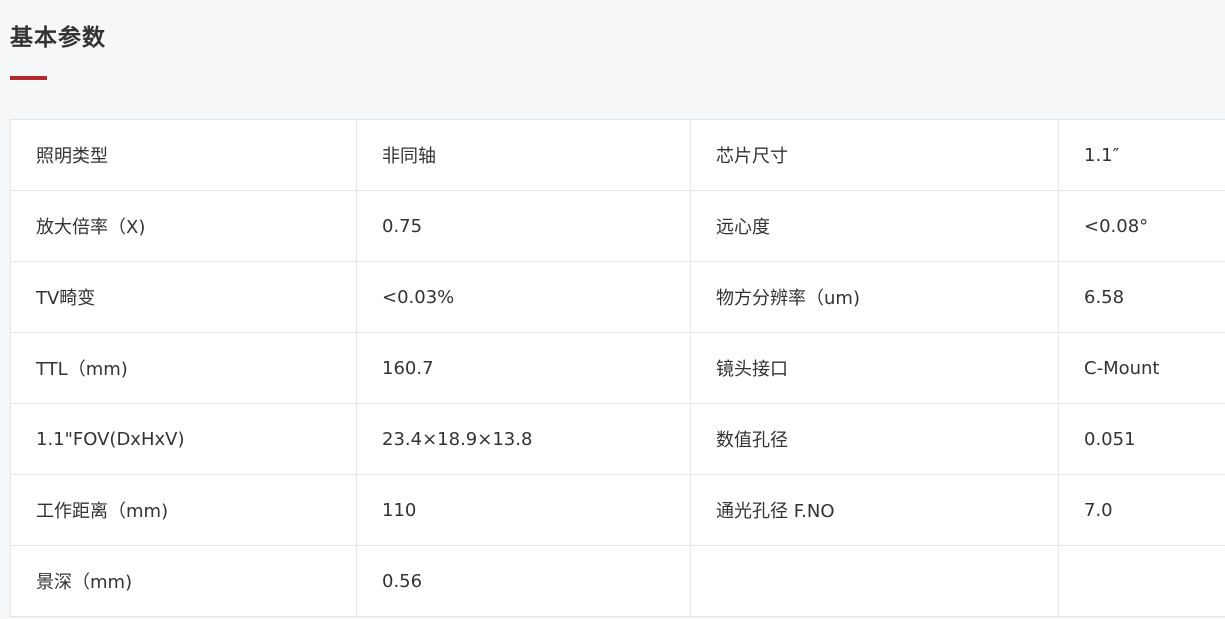 Image resolution: width=1225 pixels, height=619 pixels. I want to click on table-row: TV畸变 <0.03% 物方分辨率（um) 6.58, so click(617, 297).